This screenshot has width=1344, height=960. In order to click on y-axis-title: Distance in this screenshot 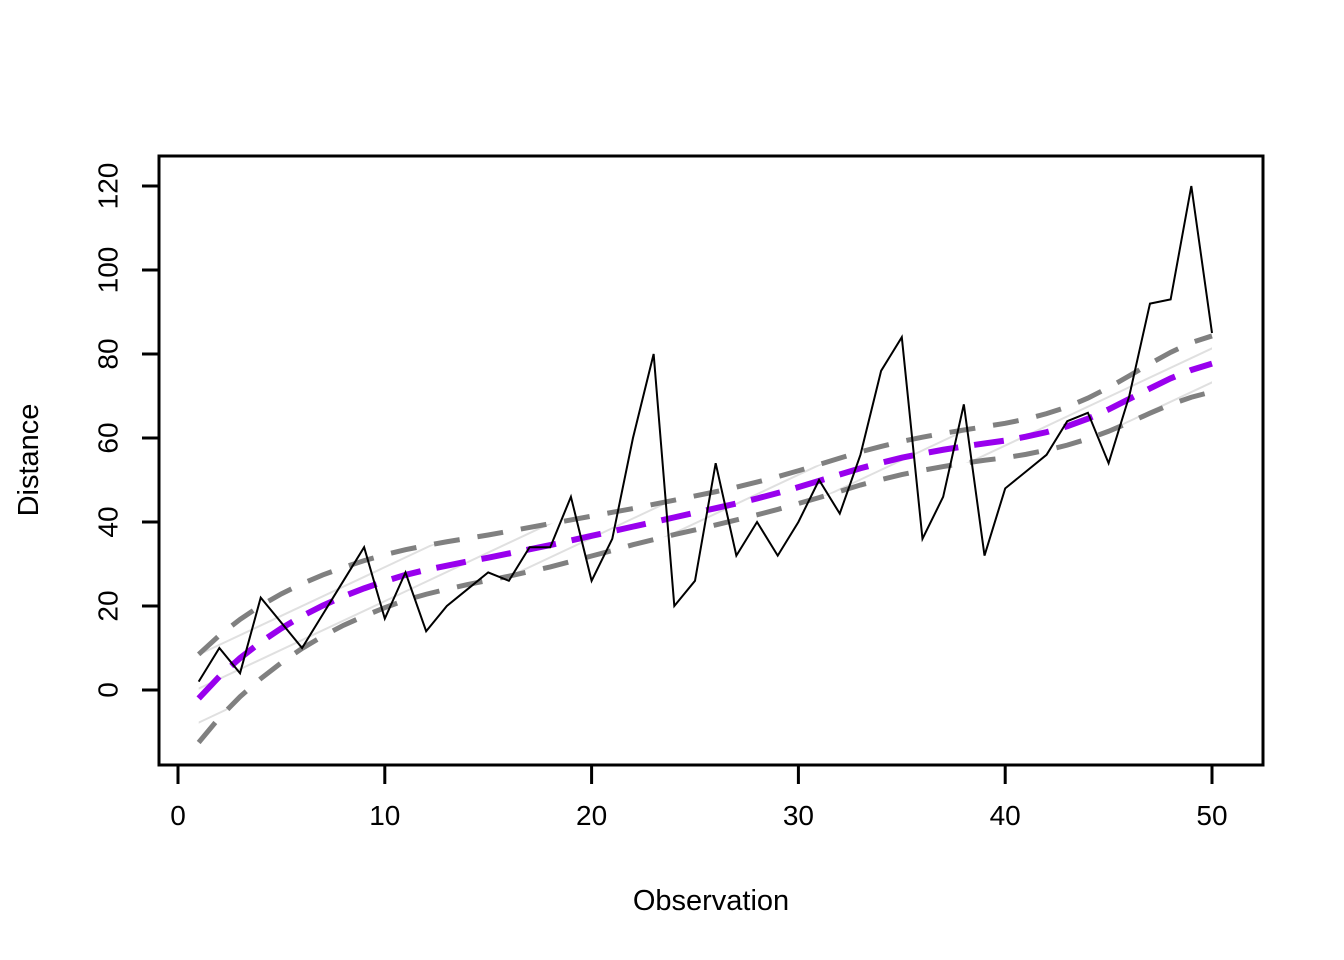, I will do `click(29, 460)`.